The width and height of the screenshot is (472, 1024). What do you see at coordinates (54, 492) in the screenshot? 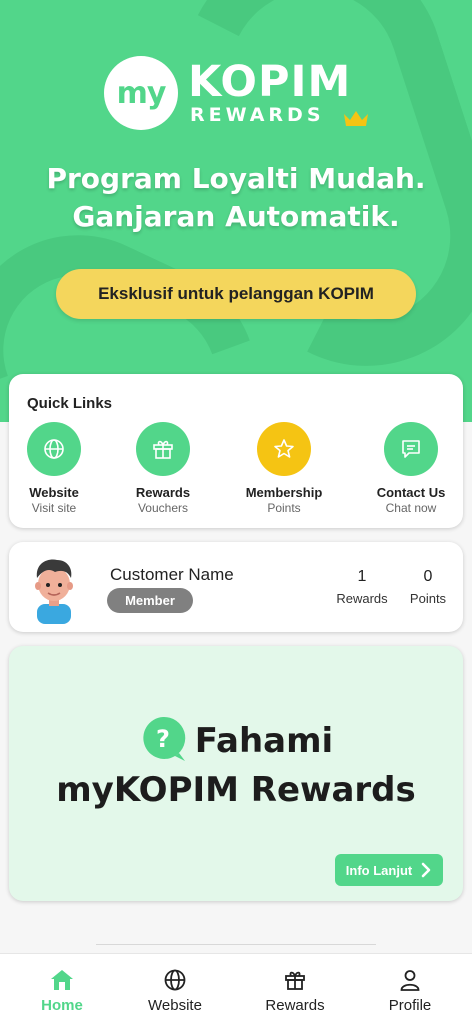
I see `quick-link-label: Website` at bounding box center [54, 492].